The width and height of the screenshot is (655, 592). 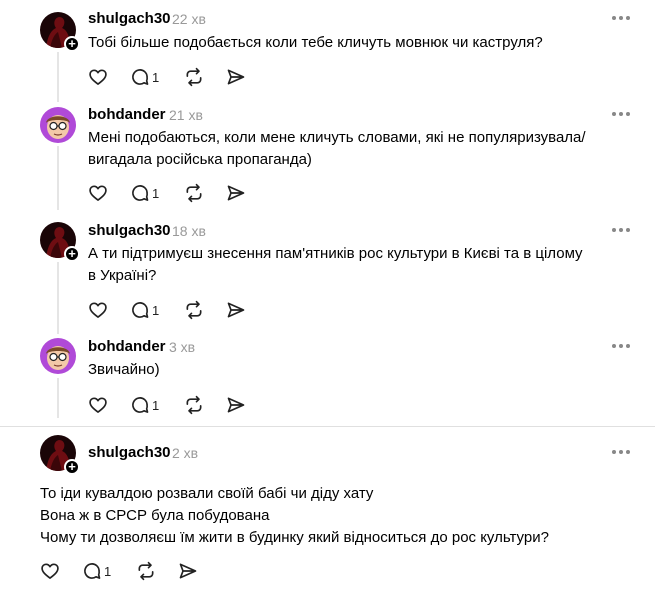 I want to click on post-text-line: в Україні?, so click(x=122, y=275).